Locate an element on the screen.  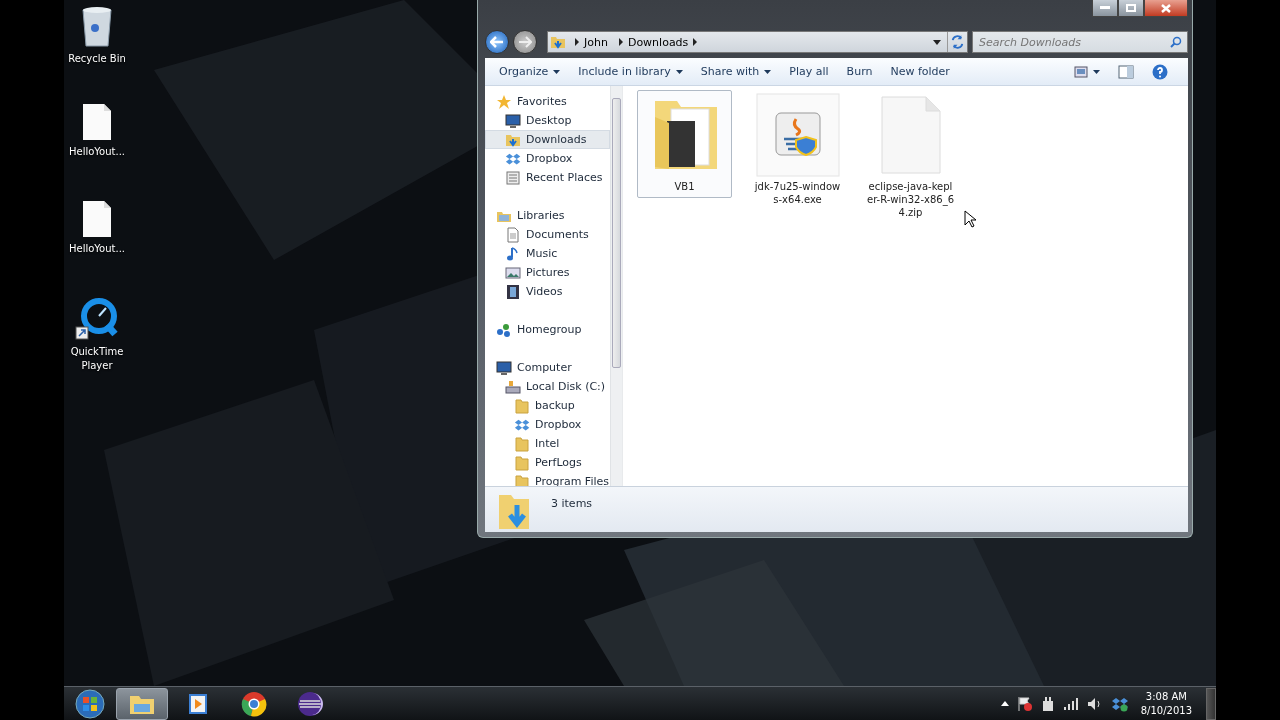
nav-item: Desktop is located at coordinates (547, 120).